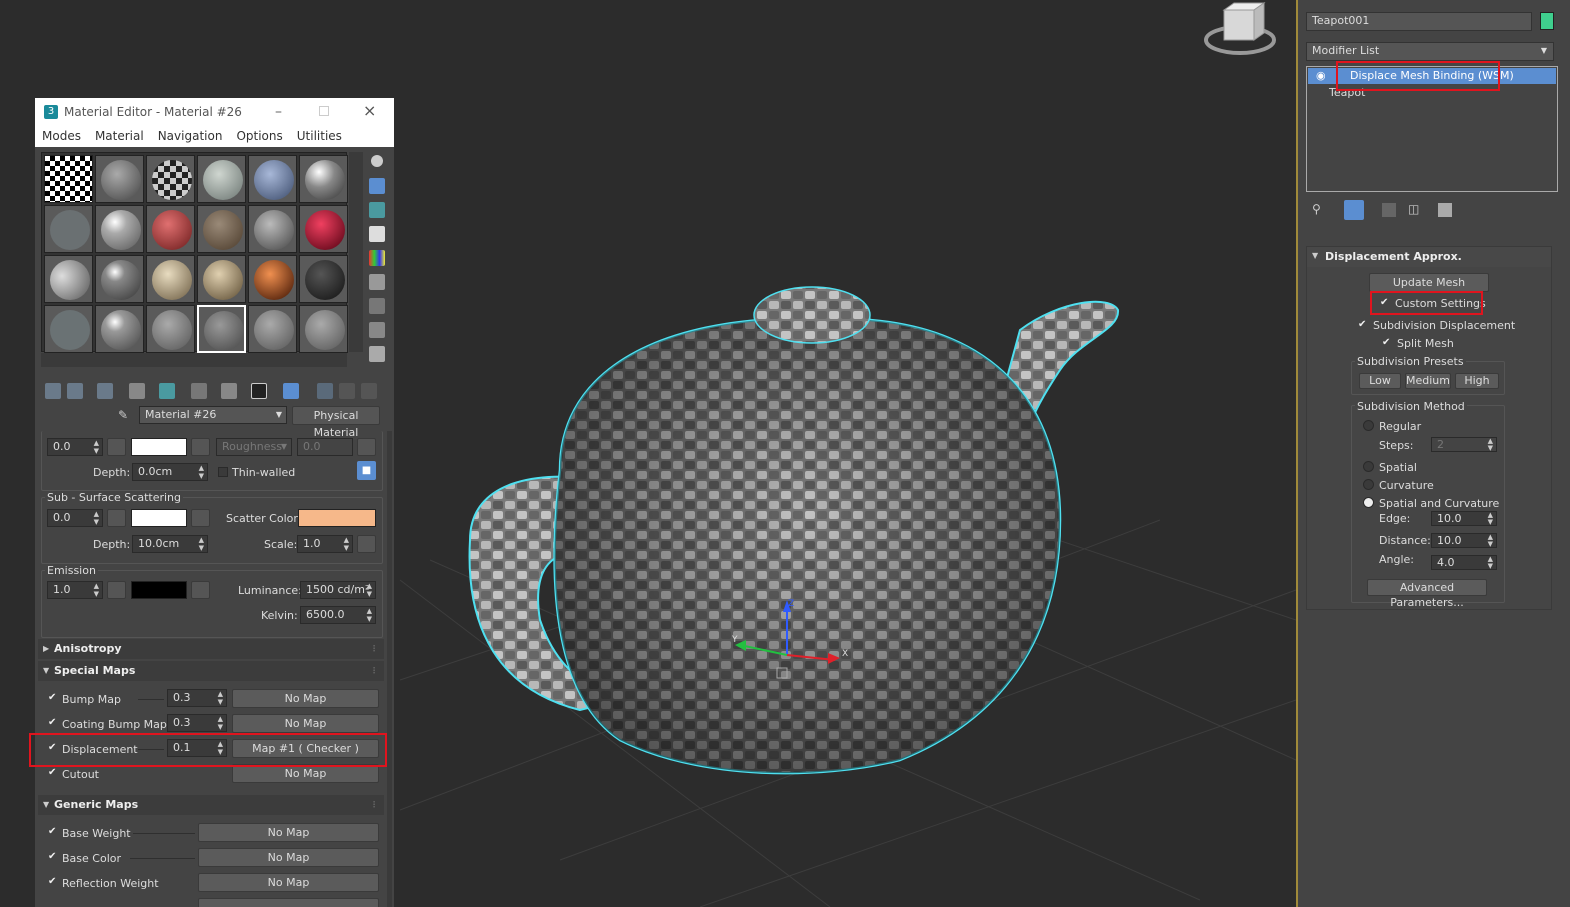 The width and height of the screenshot is (1570, 907). I want to click on minimize-button: –, so click(282, 112).